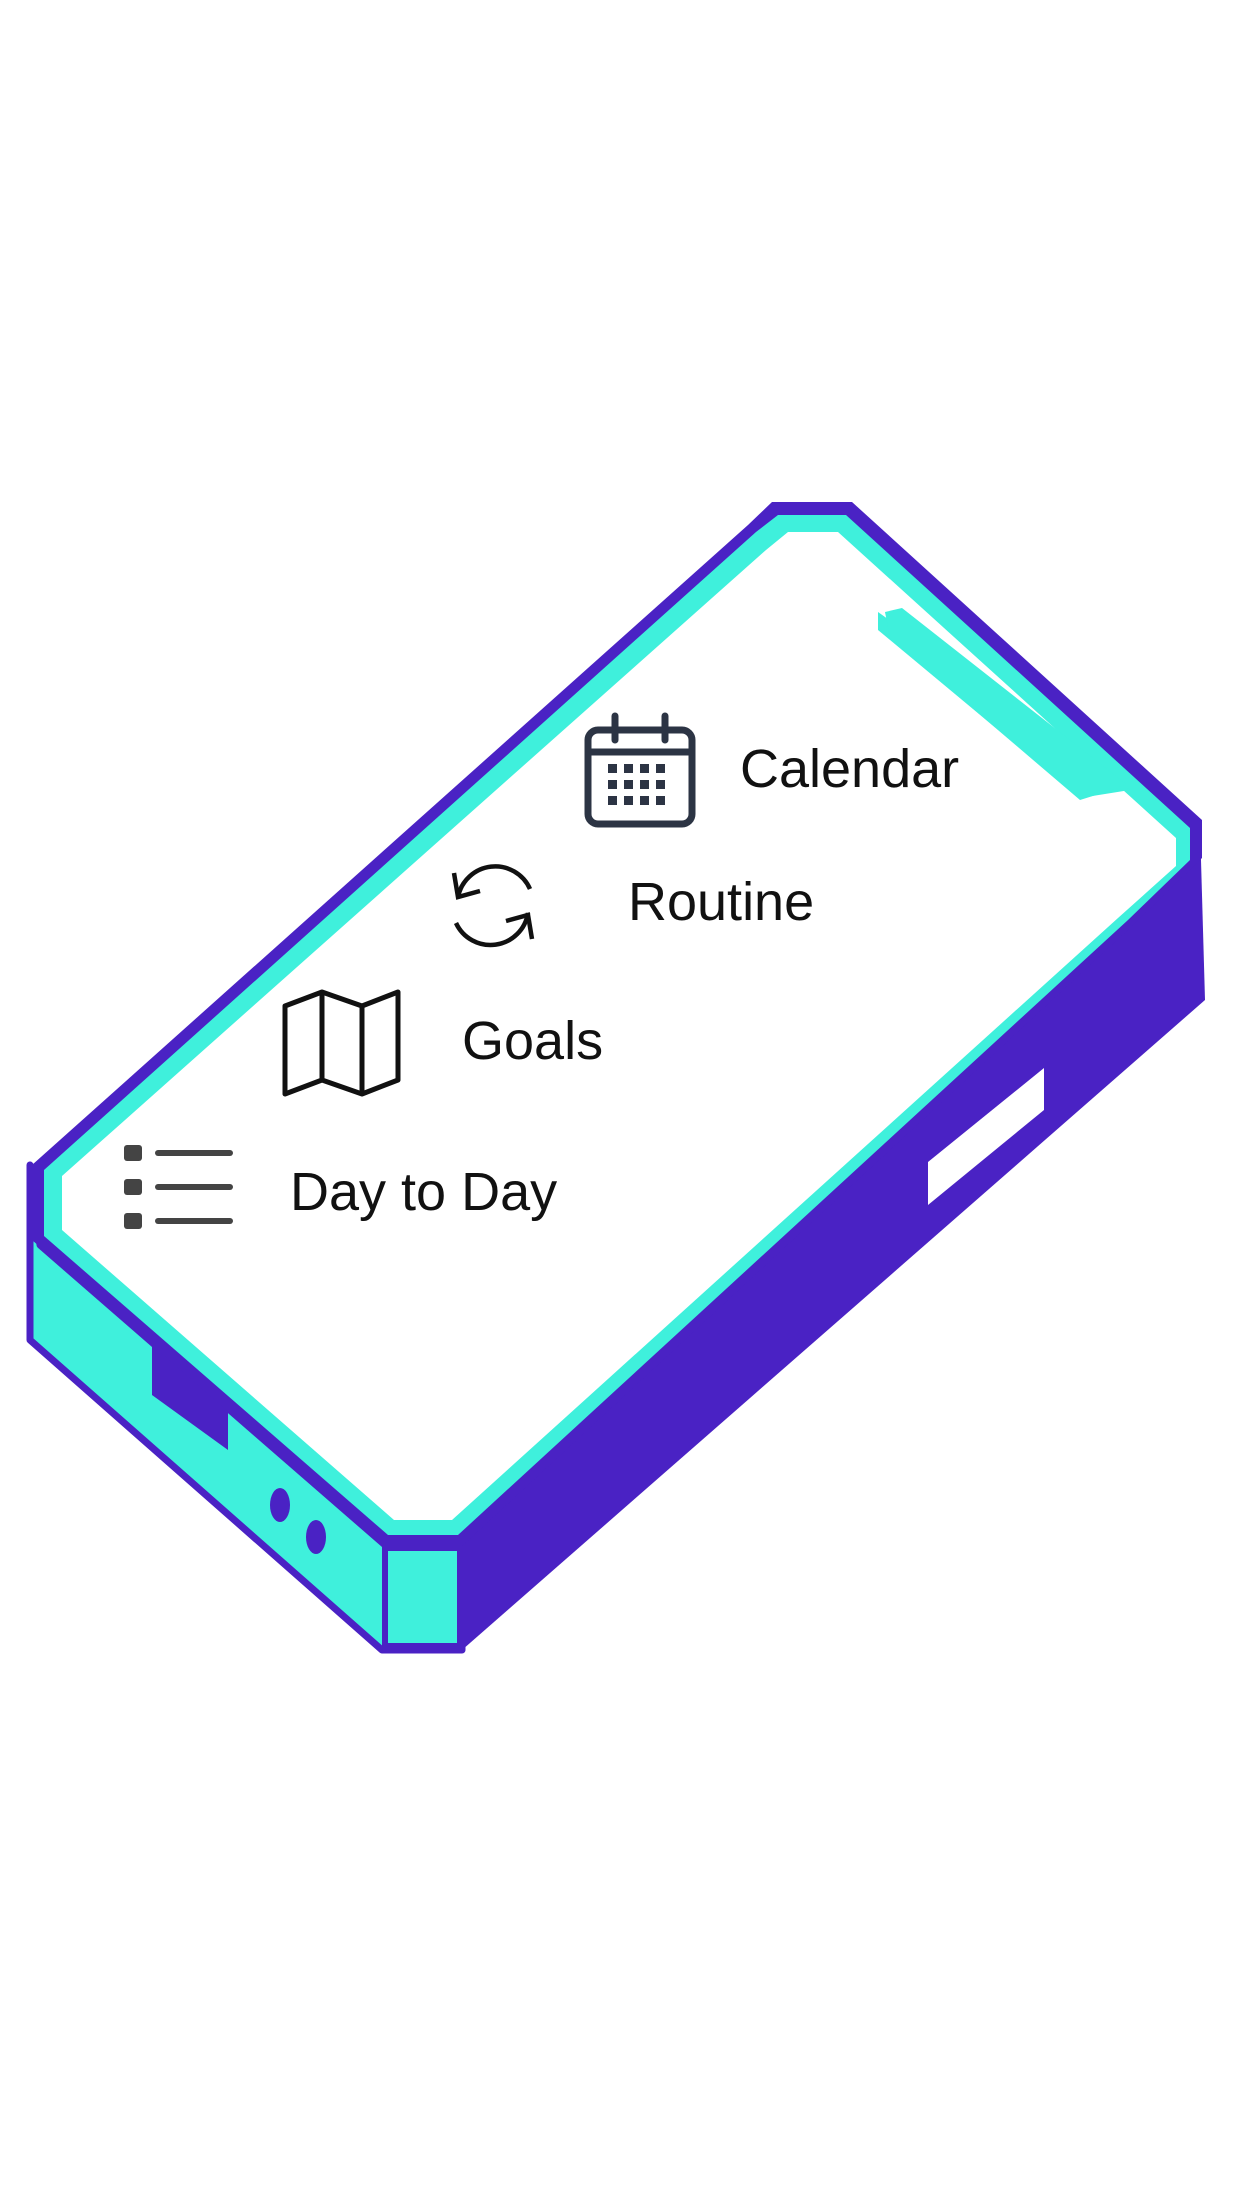 The image size is (1242, 2208). I want to click on menu-item-day-to-day: Day to Day, so click(362, 1195).